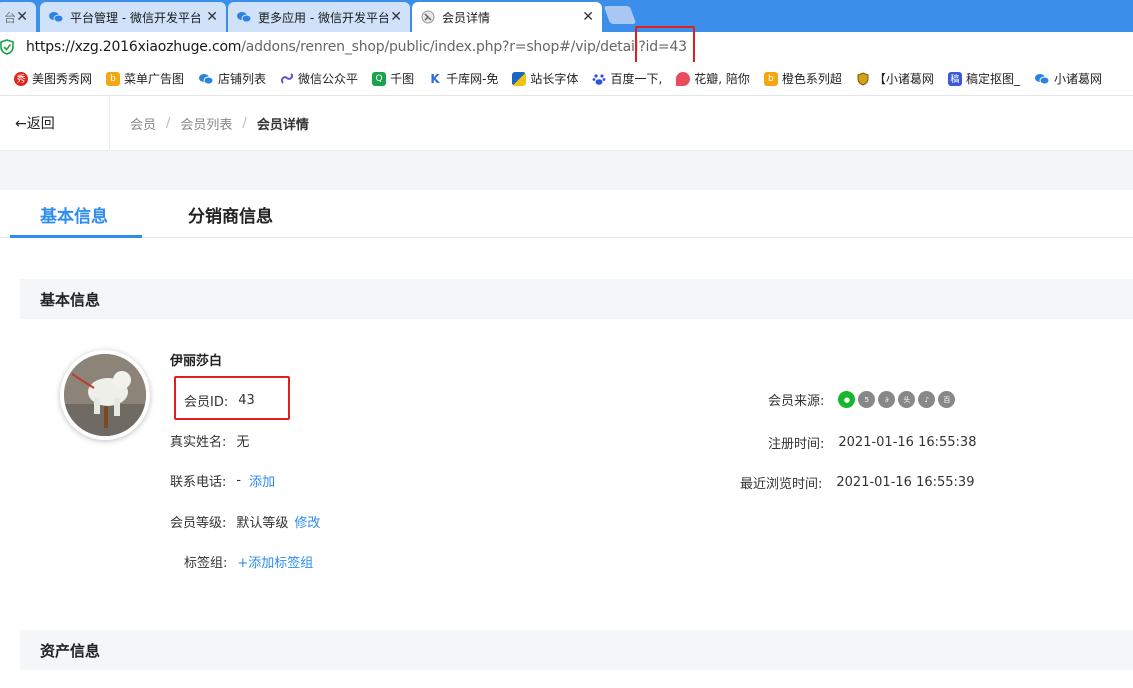  I want to click on breadcrumb: 会员 / 会员列表 / 会员详情, so click(209, 123).